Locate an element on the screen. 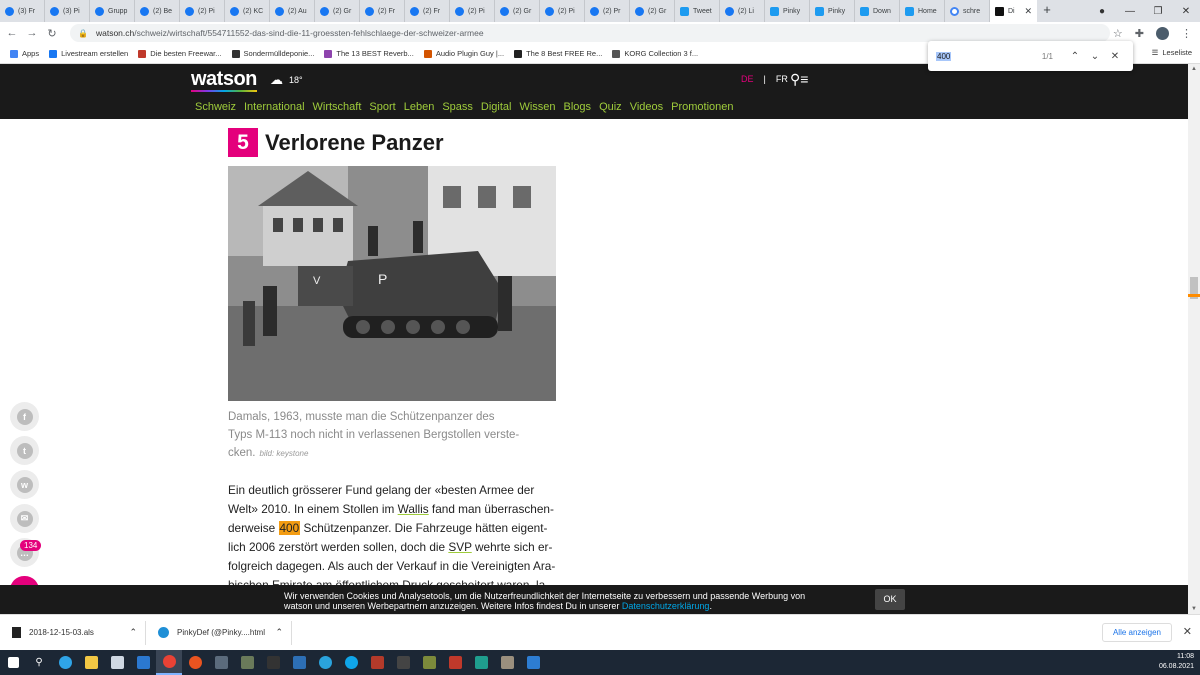 This screenshot has width=1200, height=675. download-item: PinkyDef (@Pinky....html ⌃ is located at coordinates (225, 632).